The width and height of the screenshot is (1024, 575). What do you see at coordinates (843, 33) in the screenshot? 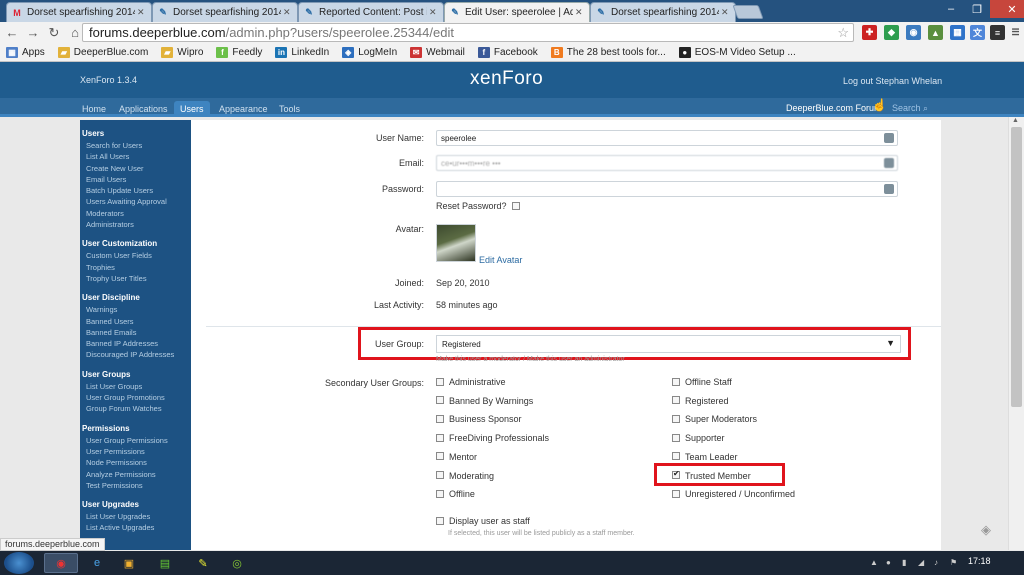
I see `bookmark-star-icon: ☆` at bounding box center [843, 33].